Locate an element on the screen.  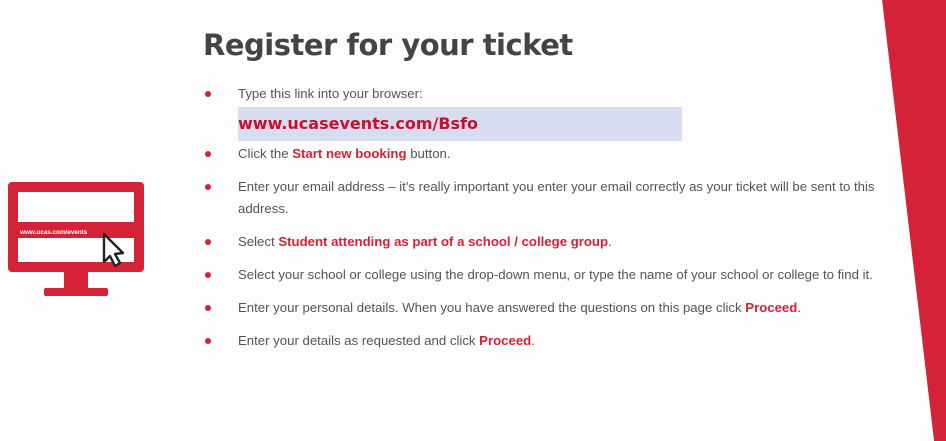
step-text: Type this link into your browser: is located at coordinates (330, 93).